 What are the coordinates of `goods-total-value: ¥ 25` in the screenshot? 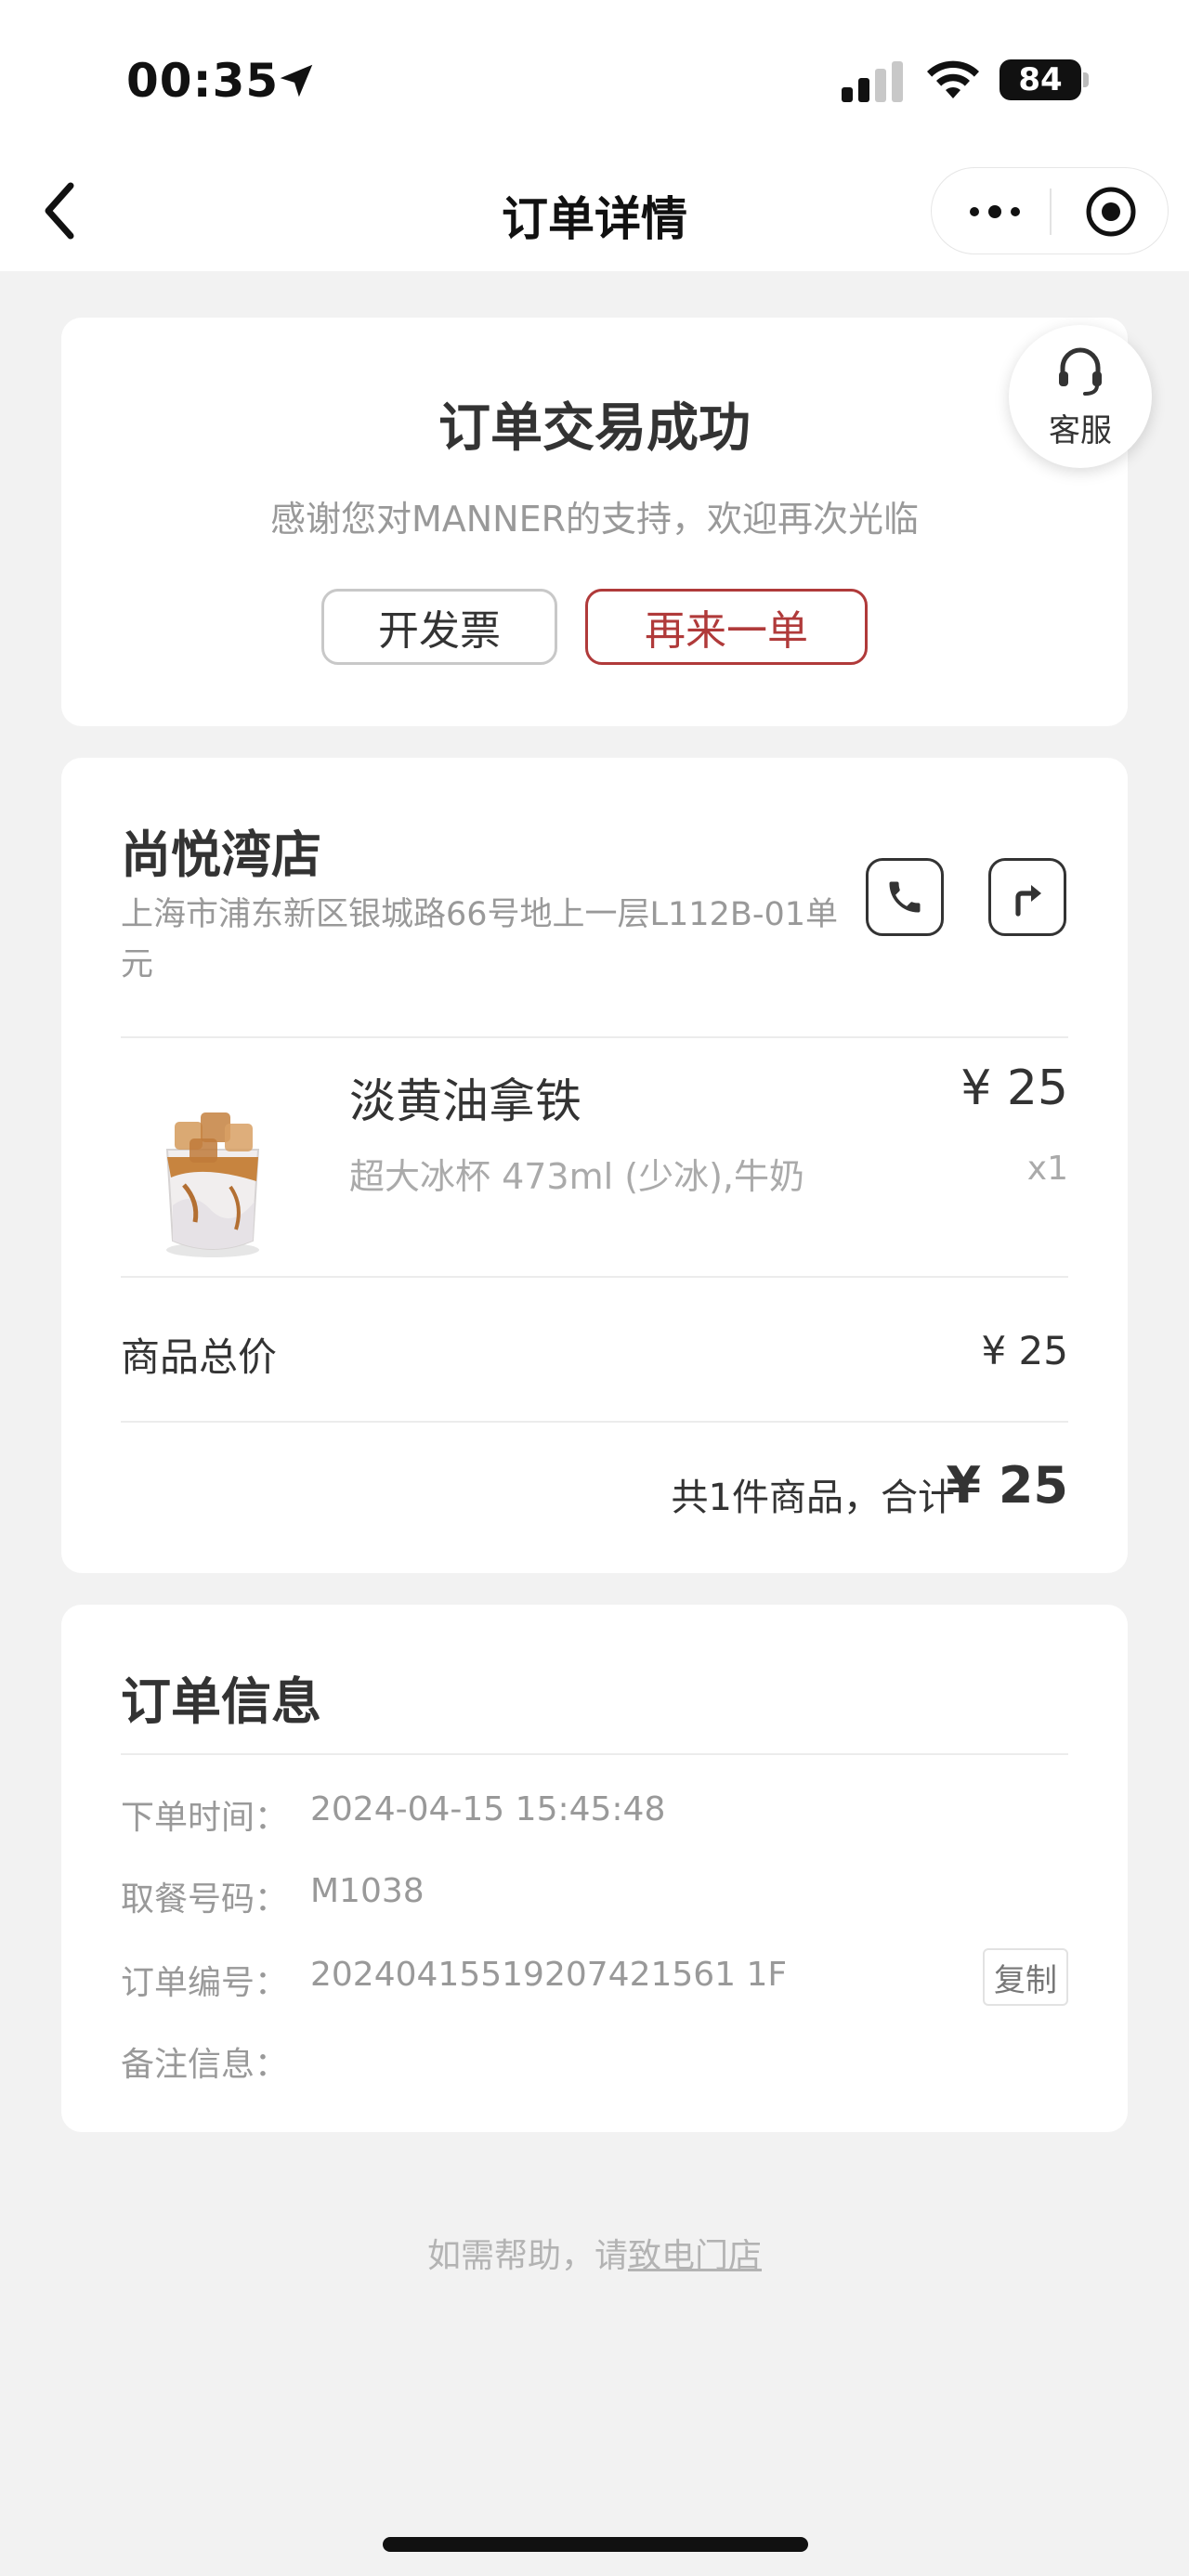 It's located at (1024, 1350).